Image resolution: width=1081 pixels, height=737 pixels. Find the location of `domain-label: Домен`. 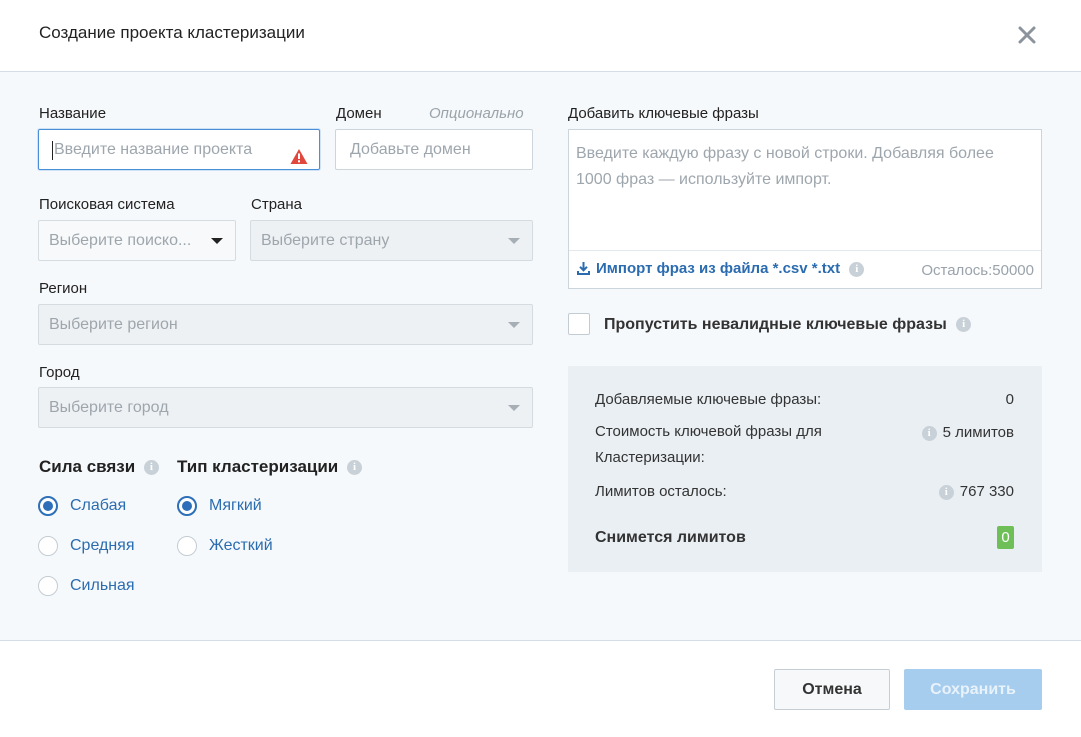

domain-label: Домен is located at coordinates (359, 113).